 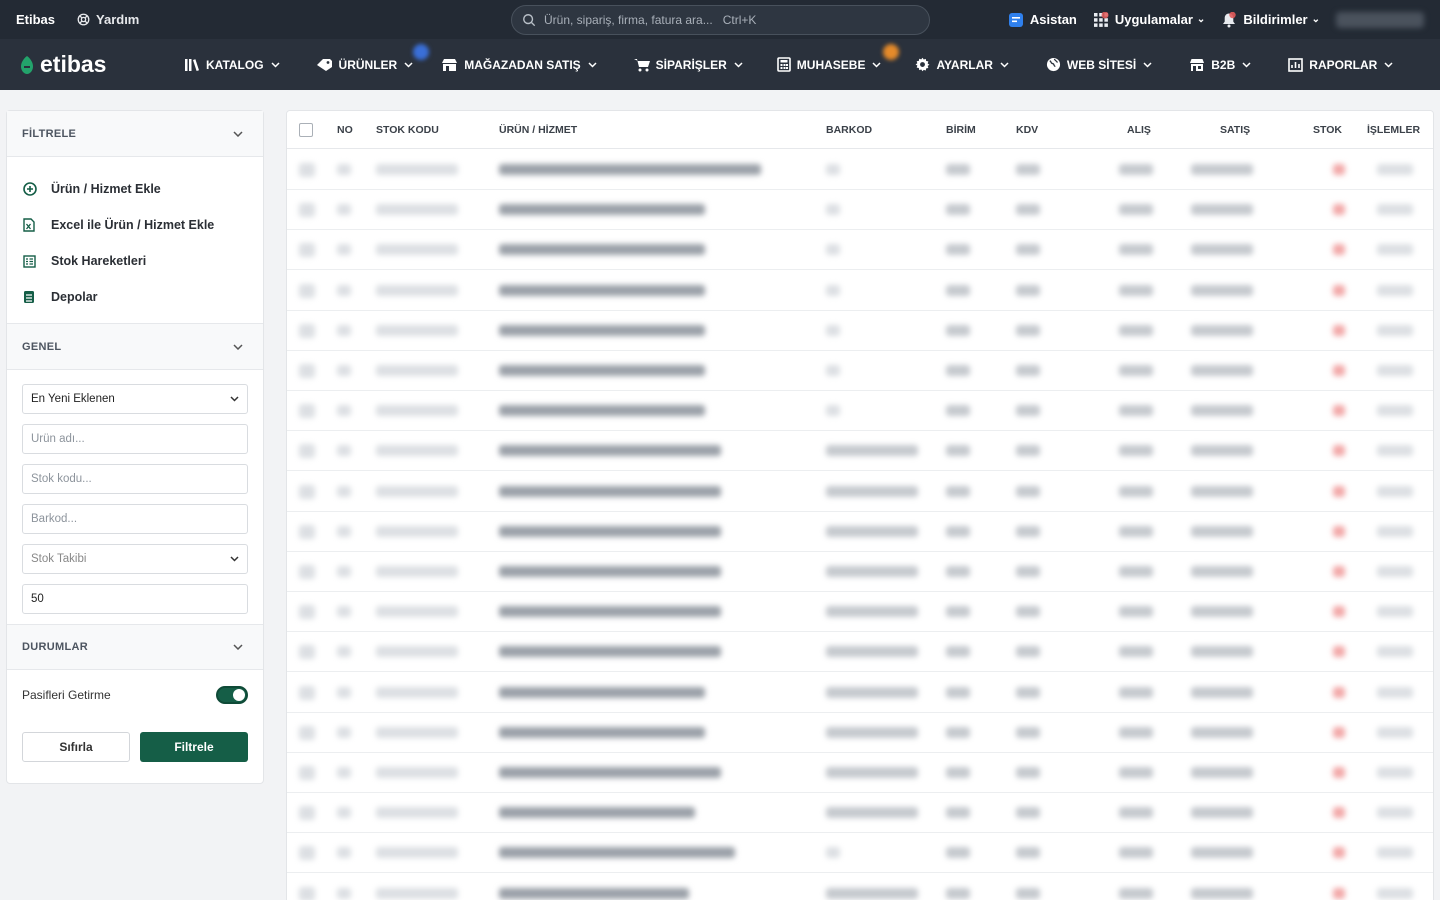 What do you see at coordinates (1139, 130) in the screenshot?
I see `col-purchase: ALIŞ` at bounding box center [1139, 130].